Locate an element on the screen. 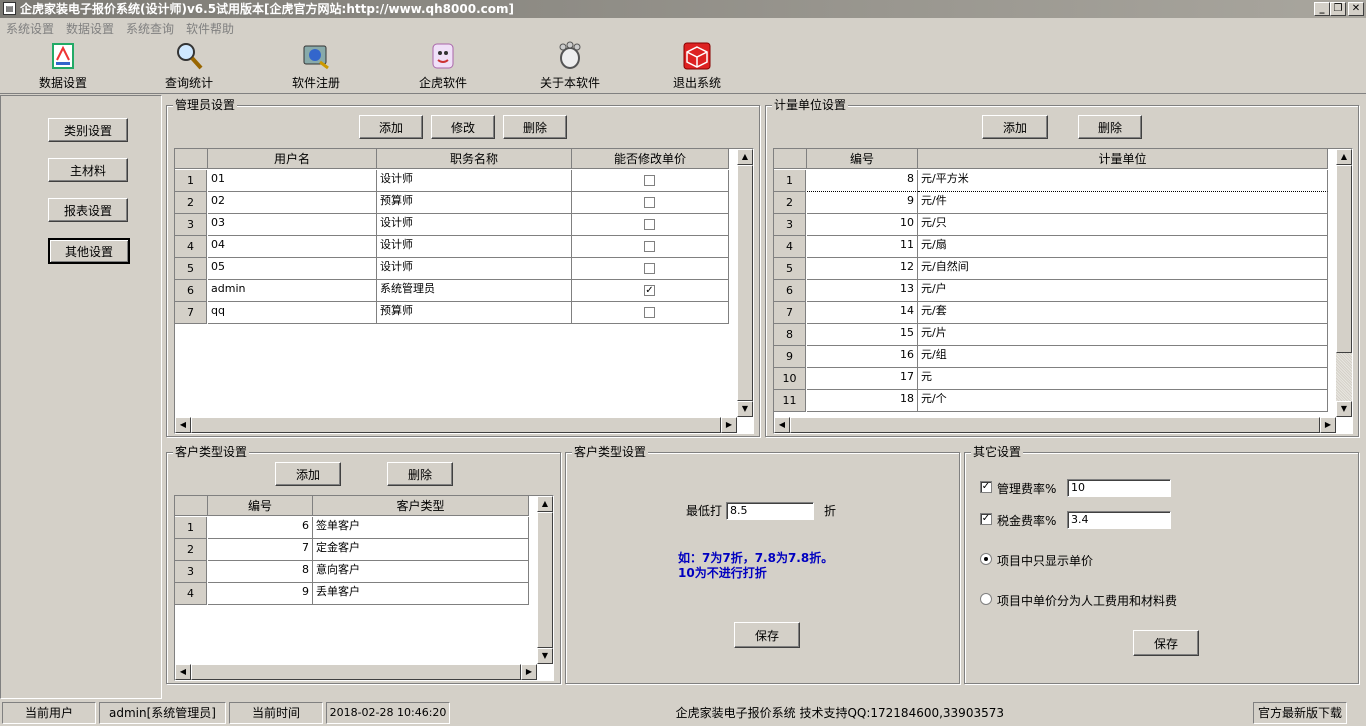 This screenshot has width=1366, height=726. toolbar-query-stats: 查询统计 is located at coordinates (189, 66).